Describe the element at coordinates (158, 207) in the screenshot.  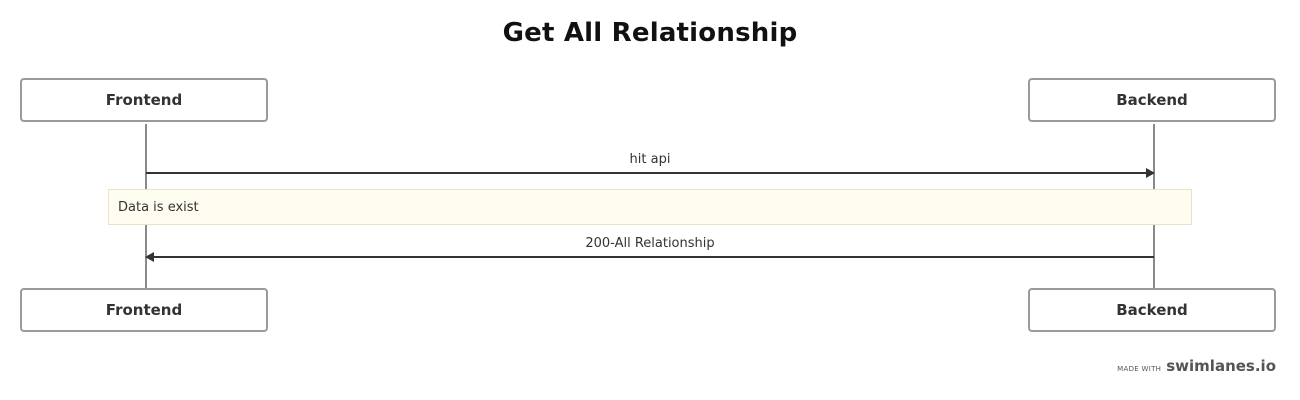
I see `note-text: Data is exist` at that location.